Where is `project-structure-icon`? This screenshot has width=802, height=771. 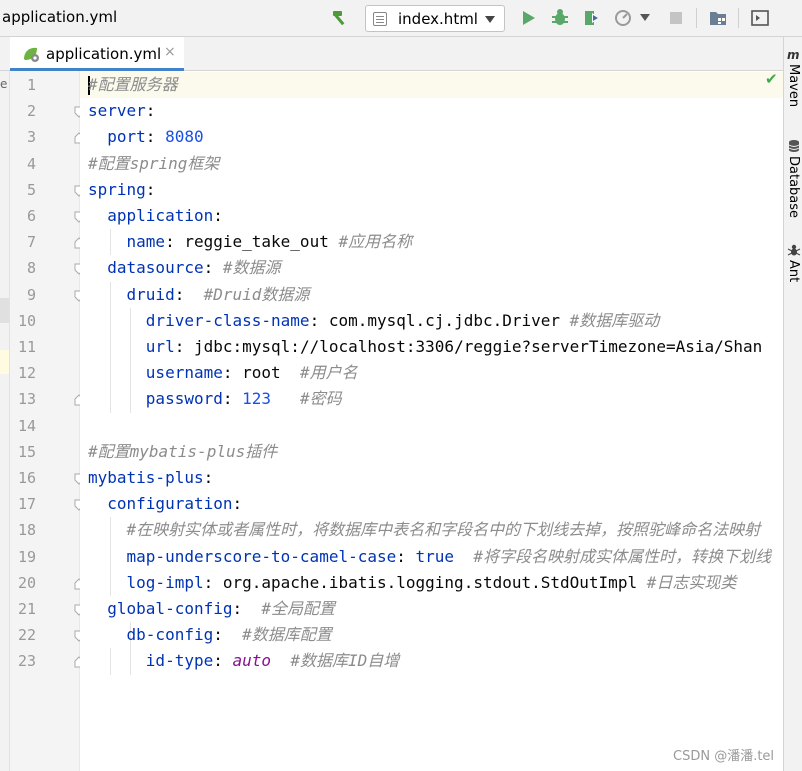 project-structure-icon is located at coordinates (718, 18).